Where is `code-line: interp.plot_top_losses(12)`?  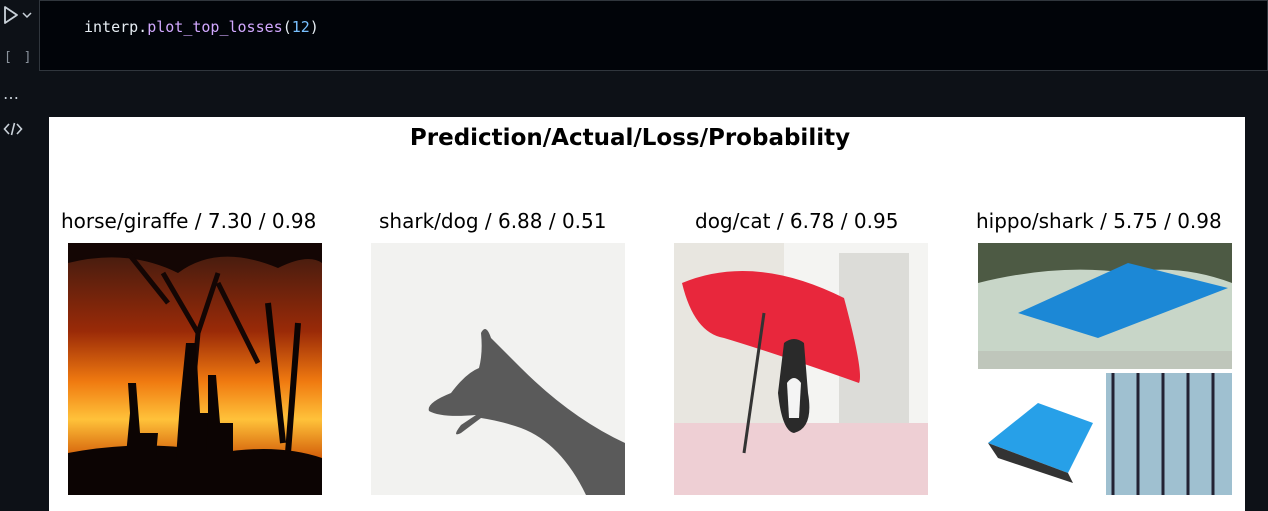
code-line: interp.plot_top_losses(12) is located at coordinates (201, 27).